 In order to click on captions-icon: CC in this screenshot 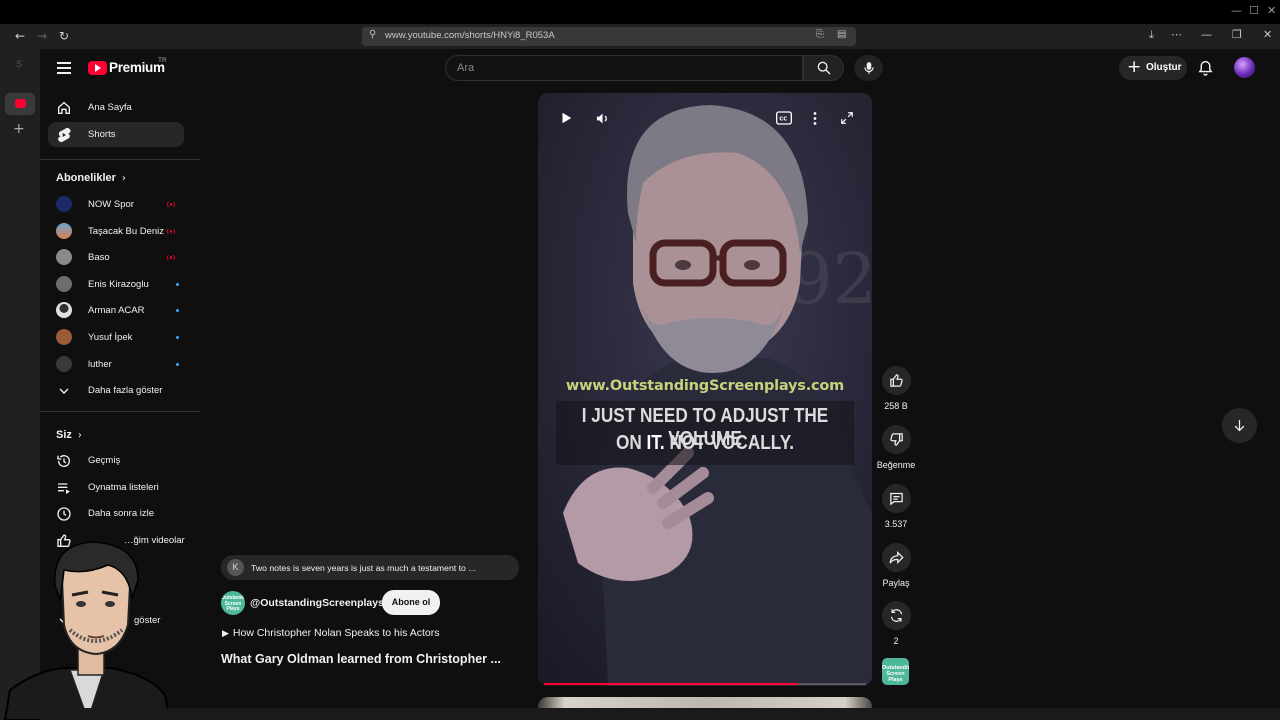, I will do `click(784, 118)`.